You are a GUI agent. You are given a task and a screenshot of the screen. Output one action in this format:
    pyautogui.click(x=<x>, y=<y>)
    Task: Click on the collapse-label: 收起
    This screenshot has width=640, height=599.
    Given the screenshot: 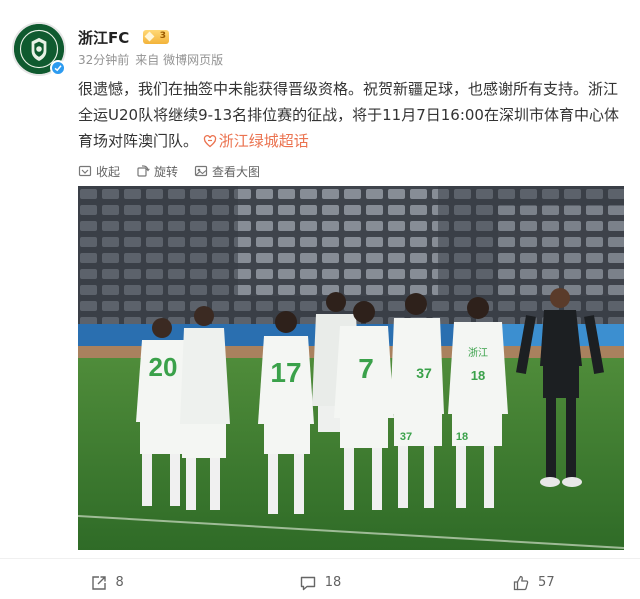 What is the action you would take?
    pyautogui.click(x=108, y=171)
    